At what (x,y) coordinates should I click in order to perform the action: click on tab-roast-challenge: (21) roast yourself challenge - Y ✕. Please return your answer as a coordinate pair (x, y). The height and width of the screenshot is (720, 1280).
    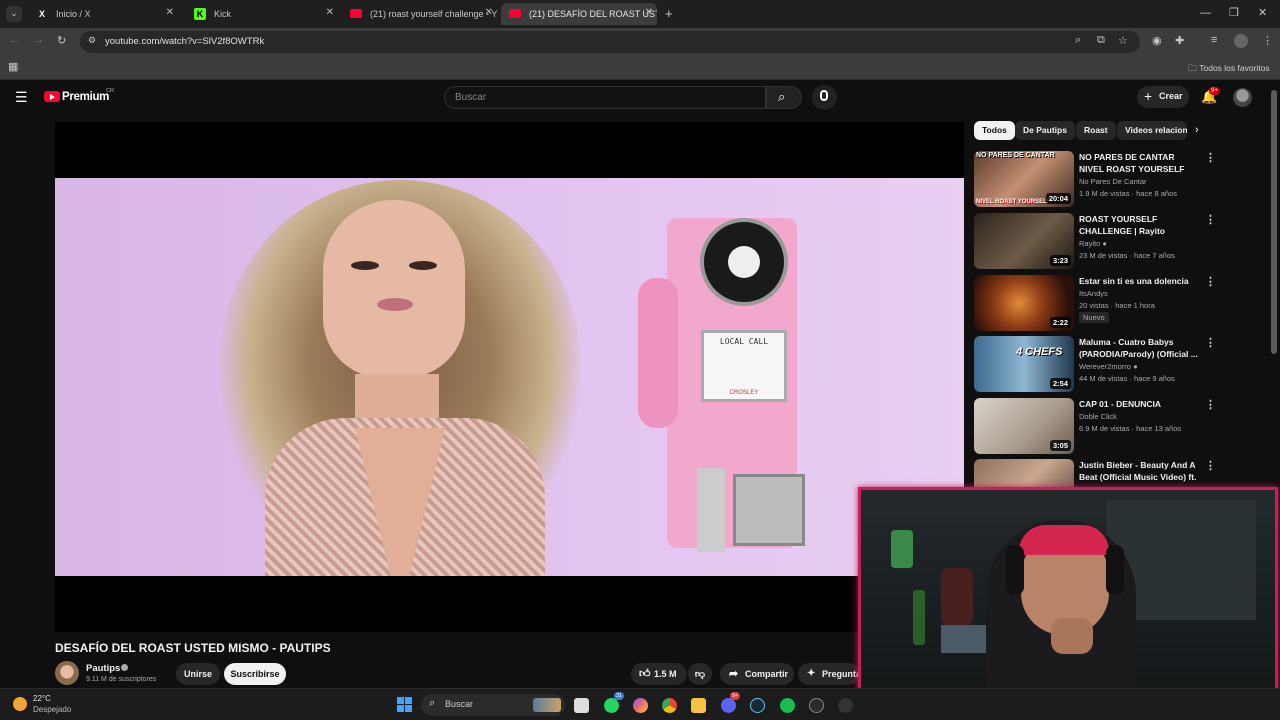
    Looking at the image, I should click on (419, 14).